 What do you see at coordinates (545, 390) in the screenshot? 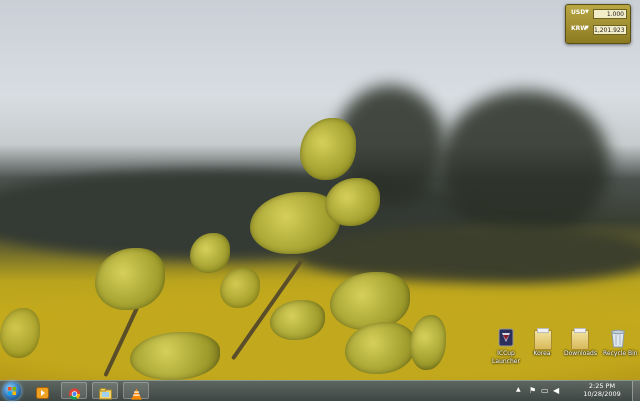
I see `network-icon: ▭` at bounding box center [545, 390].